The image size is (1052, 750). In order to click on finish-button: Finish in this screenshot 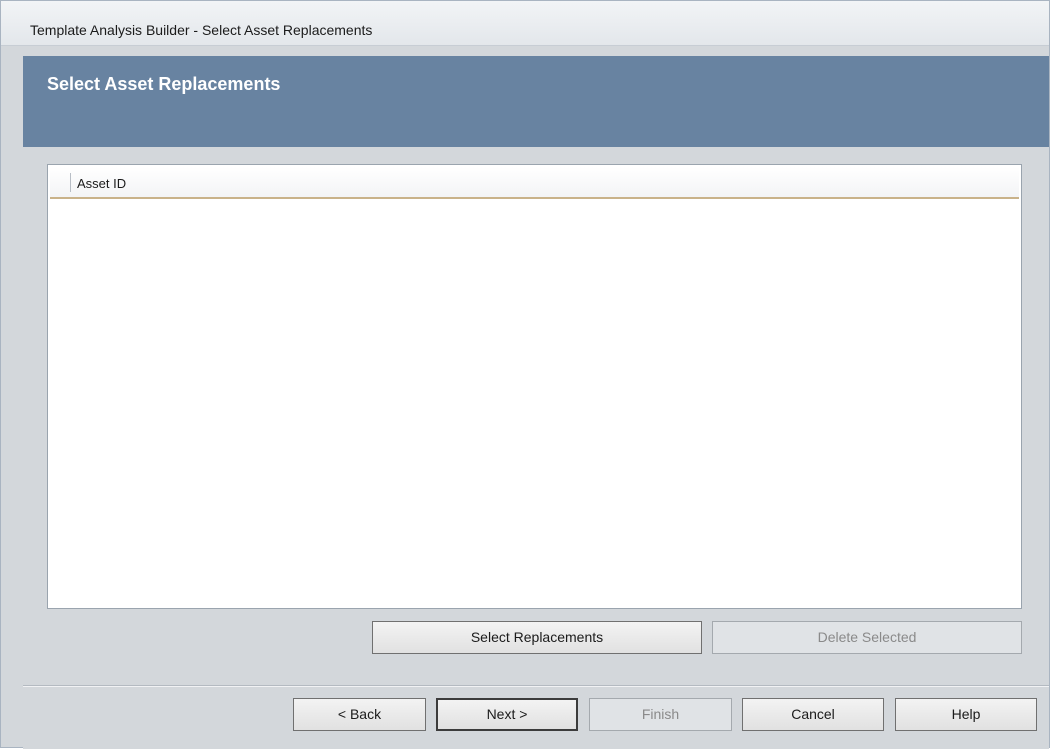, I will do `click(660, 714)`.